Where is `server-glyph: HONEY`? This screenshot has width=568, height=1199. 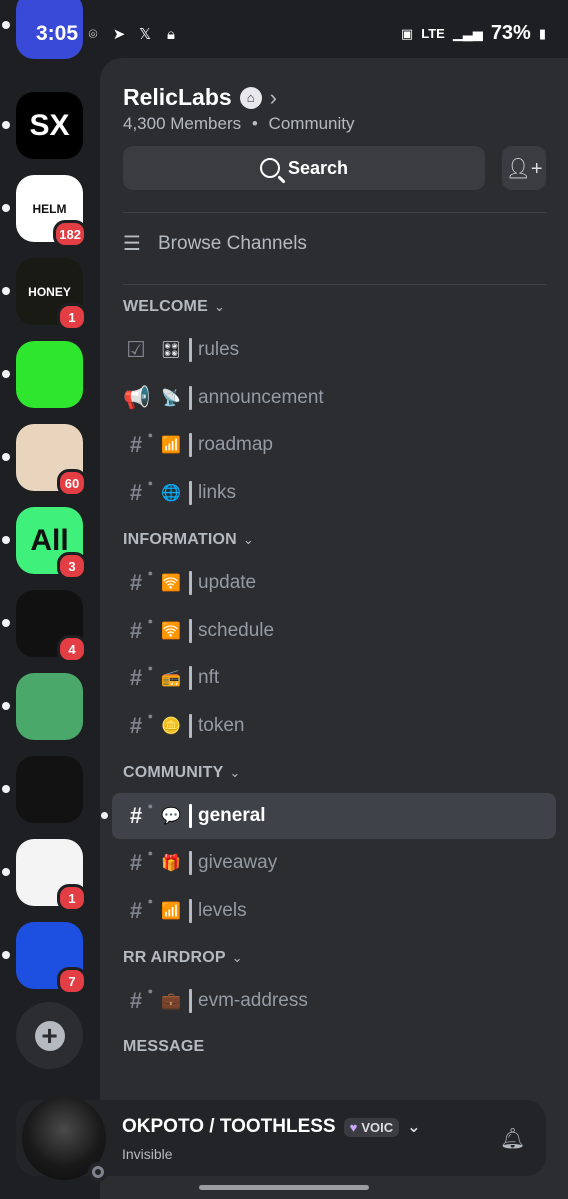 server-glyph: HONEY is located at coordinates (49, 291).